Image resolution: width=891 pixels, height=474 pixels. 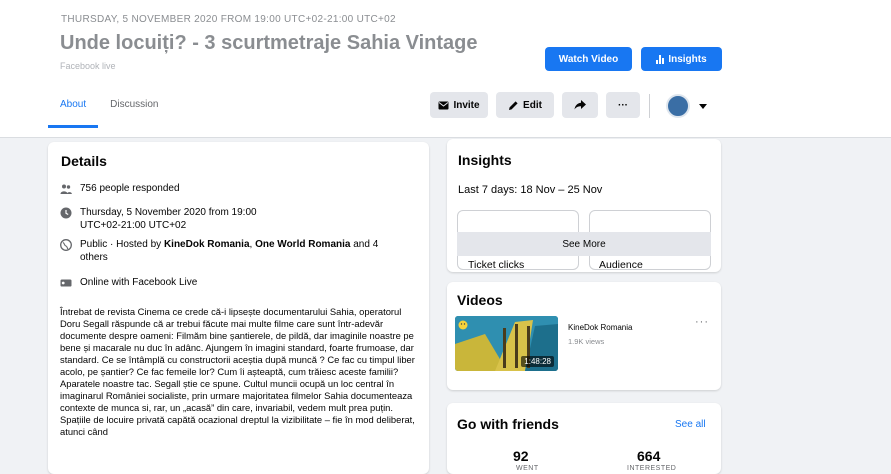 I want to click on event-subtitle: Facebook live, so click(x=88, y=66).